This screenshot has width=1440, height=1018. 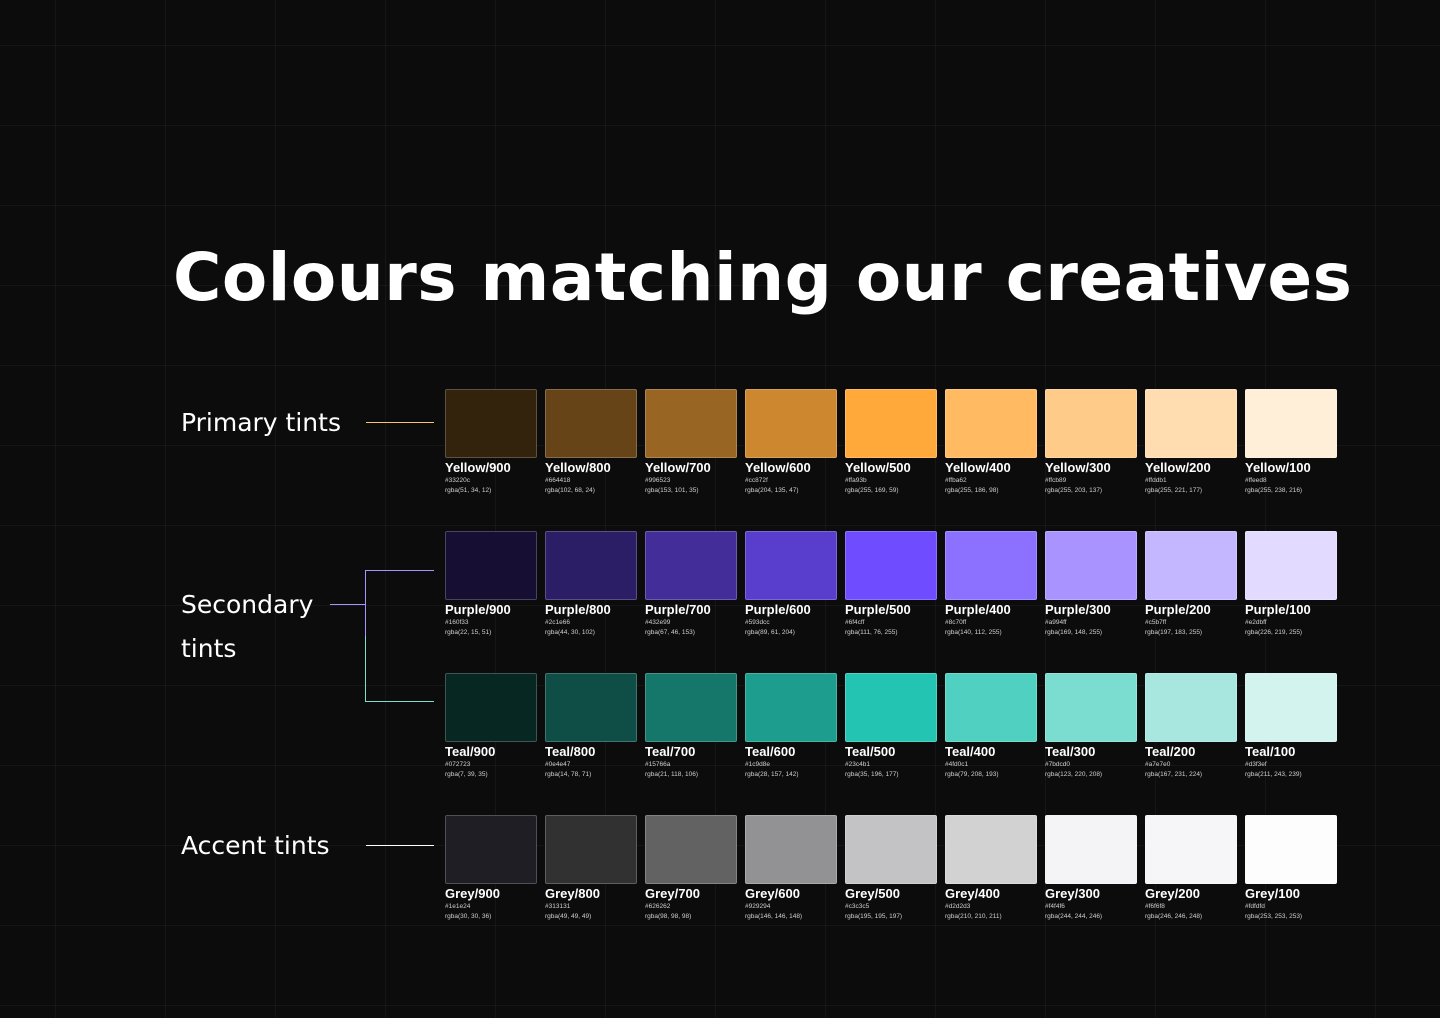 I want to click on swatch-hex: #ffba62, so click(x=956, y=480).